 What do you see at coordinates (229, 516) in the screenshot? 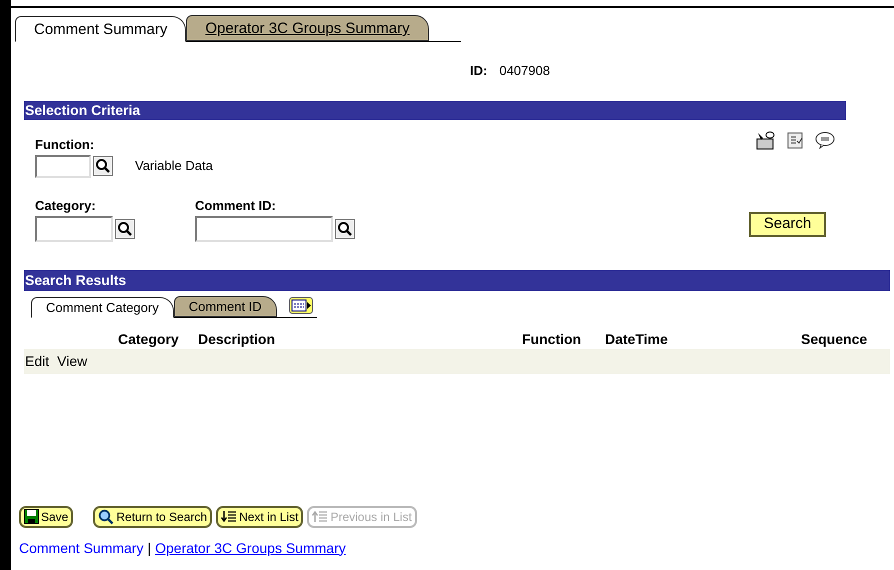
I see `down-arrow-list-icon` at bounding box center [229, 516].